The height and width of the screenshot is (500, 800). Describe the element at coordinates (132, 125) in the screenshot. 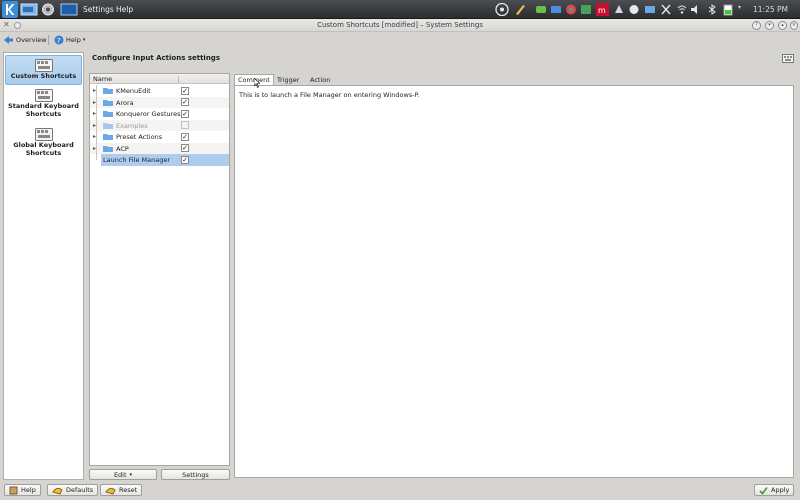

I see `tree-row-label: Examples` at that location.